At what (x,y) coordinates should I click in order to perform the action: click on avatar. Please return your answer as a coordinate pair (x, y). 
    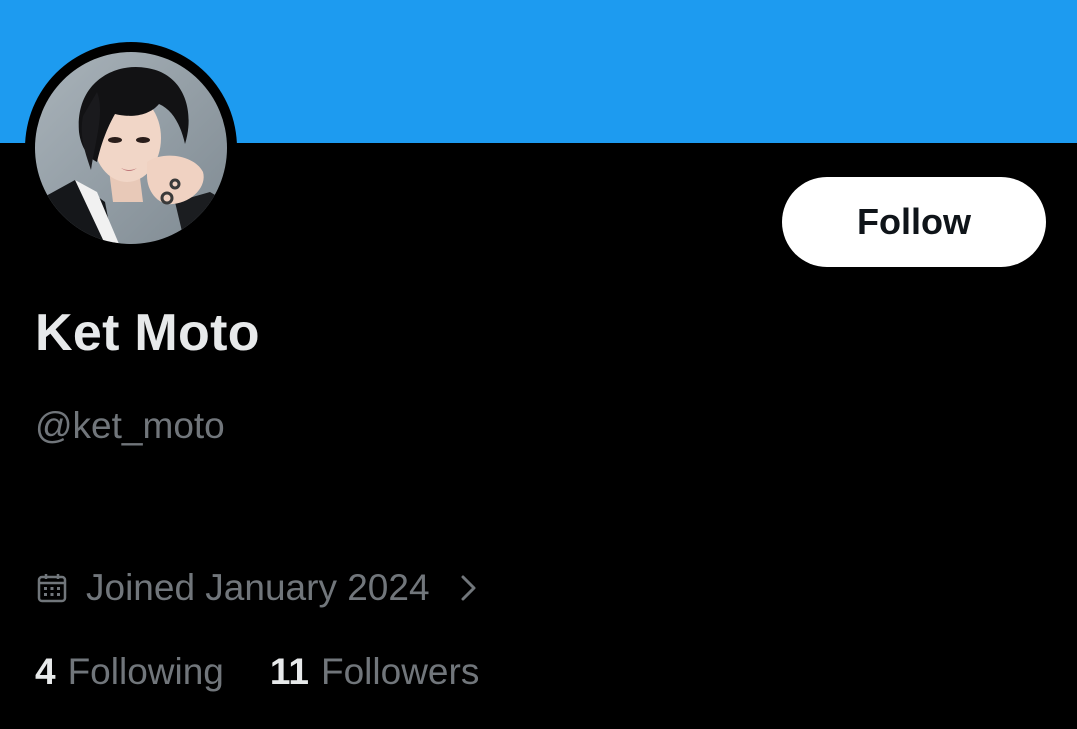
    Looking at the image, I should click on (131, 148).